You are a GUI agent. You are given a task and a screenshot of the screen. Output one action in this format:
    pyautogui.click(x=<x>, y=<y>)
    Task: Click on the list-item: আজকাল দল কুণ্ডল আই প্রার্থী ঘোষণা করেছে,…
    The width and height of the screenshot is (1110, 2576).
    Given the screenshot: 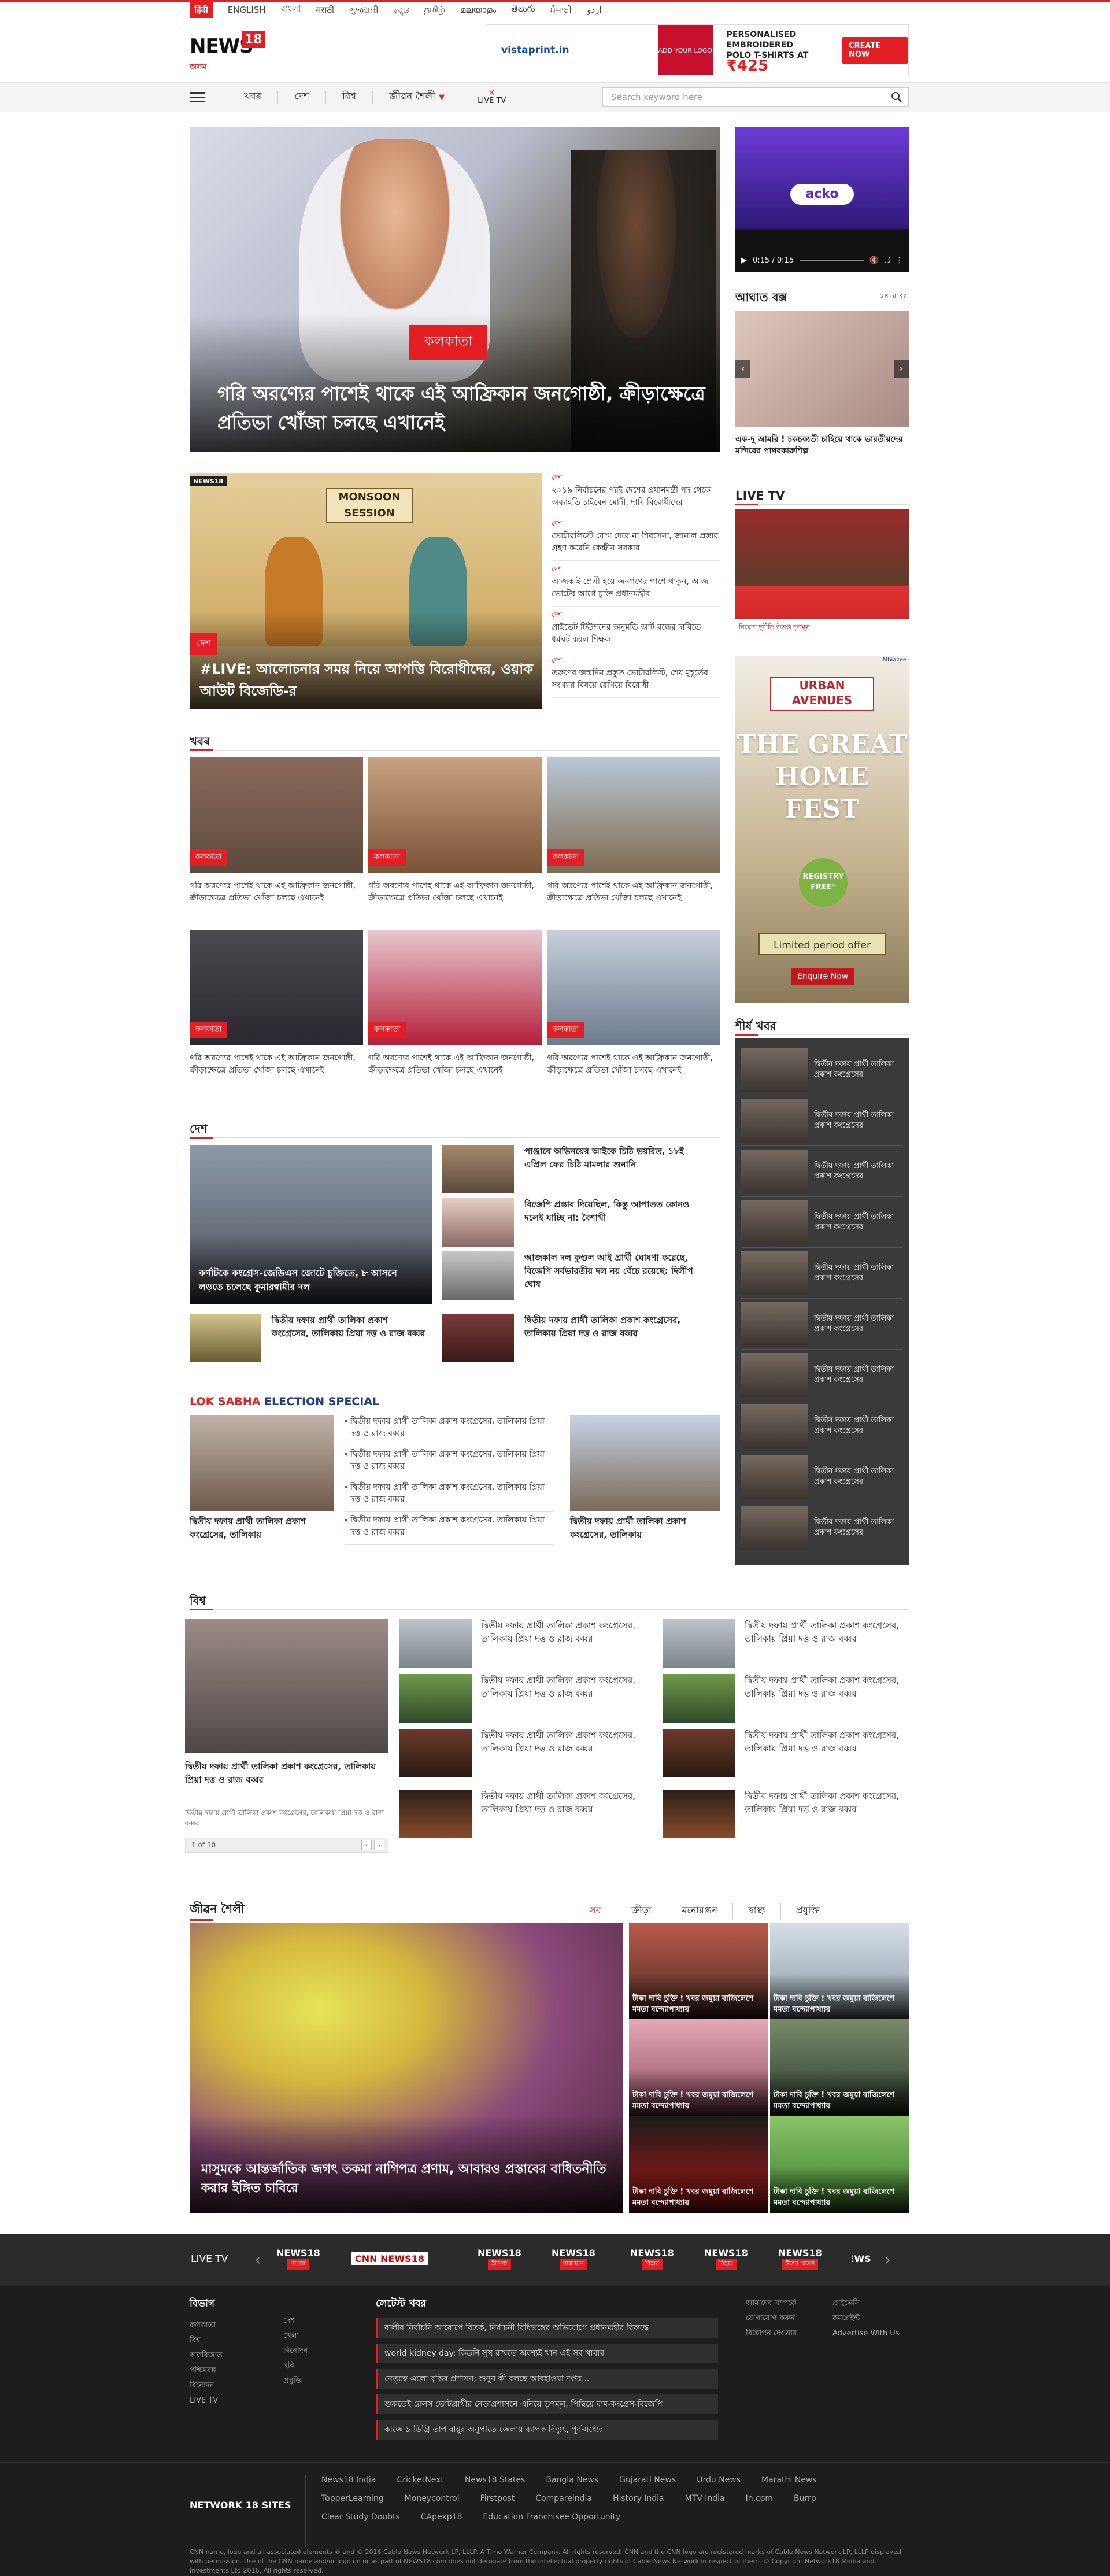 What is the action you would take?
    pyautogui.click(x=570, y=1275)
    